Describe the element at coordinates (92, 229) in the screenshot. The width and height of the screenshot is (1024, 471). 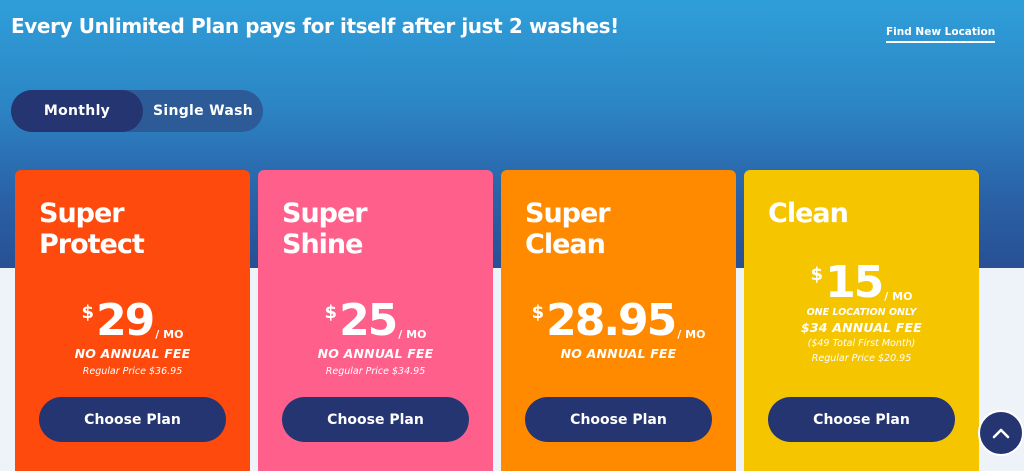
I see `plan-name: Super Protect` at that location.